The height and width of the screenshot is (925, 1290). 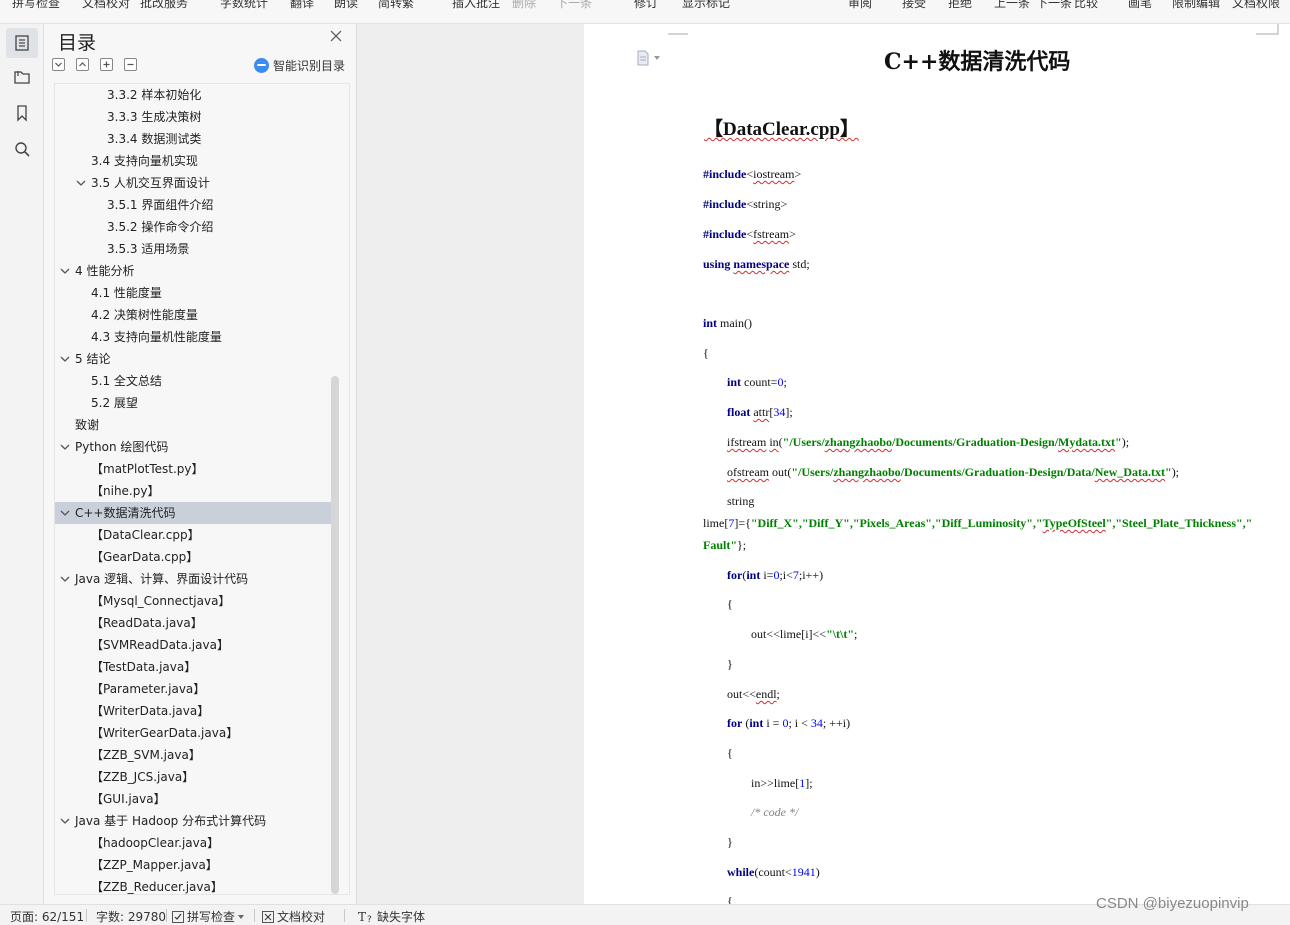 What do you see at coordinates (77, 43) in the screenshot?
I see `toc-title: 目录` at bounding box center [77, 43].